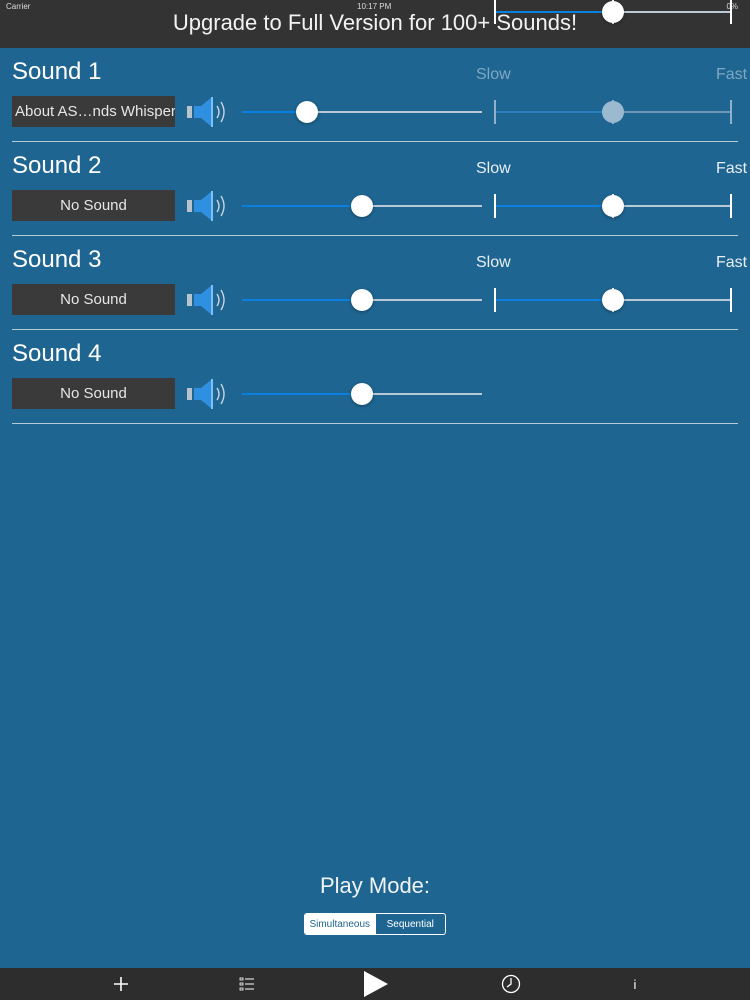  What do you see at coordinates (57, 259) in the screenshot?
I see `sound-title: Sound 3` at bounding box center [57, 259].